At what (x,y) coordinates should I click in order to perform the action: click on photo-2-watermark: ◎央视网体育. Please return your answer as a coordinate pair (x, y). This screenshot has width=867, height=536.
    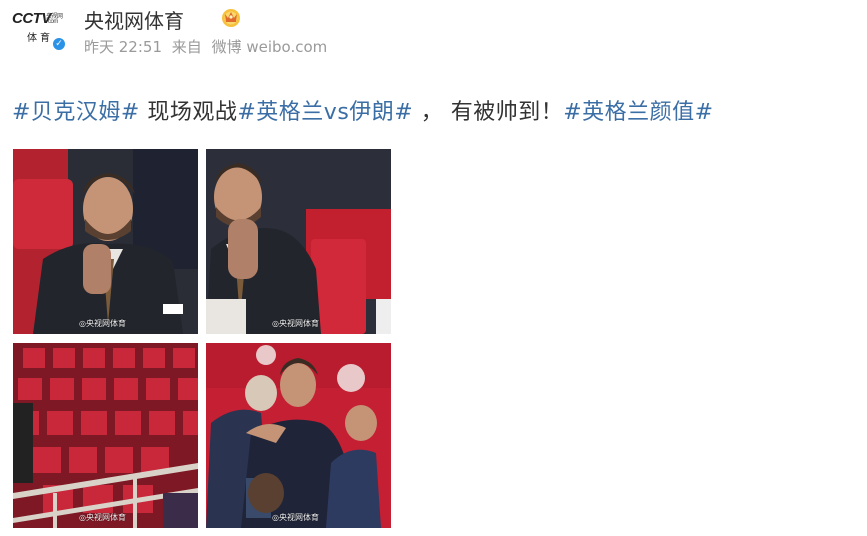
    Looking at the image, I should click on (295, 323).